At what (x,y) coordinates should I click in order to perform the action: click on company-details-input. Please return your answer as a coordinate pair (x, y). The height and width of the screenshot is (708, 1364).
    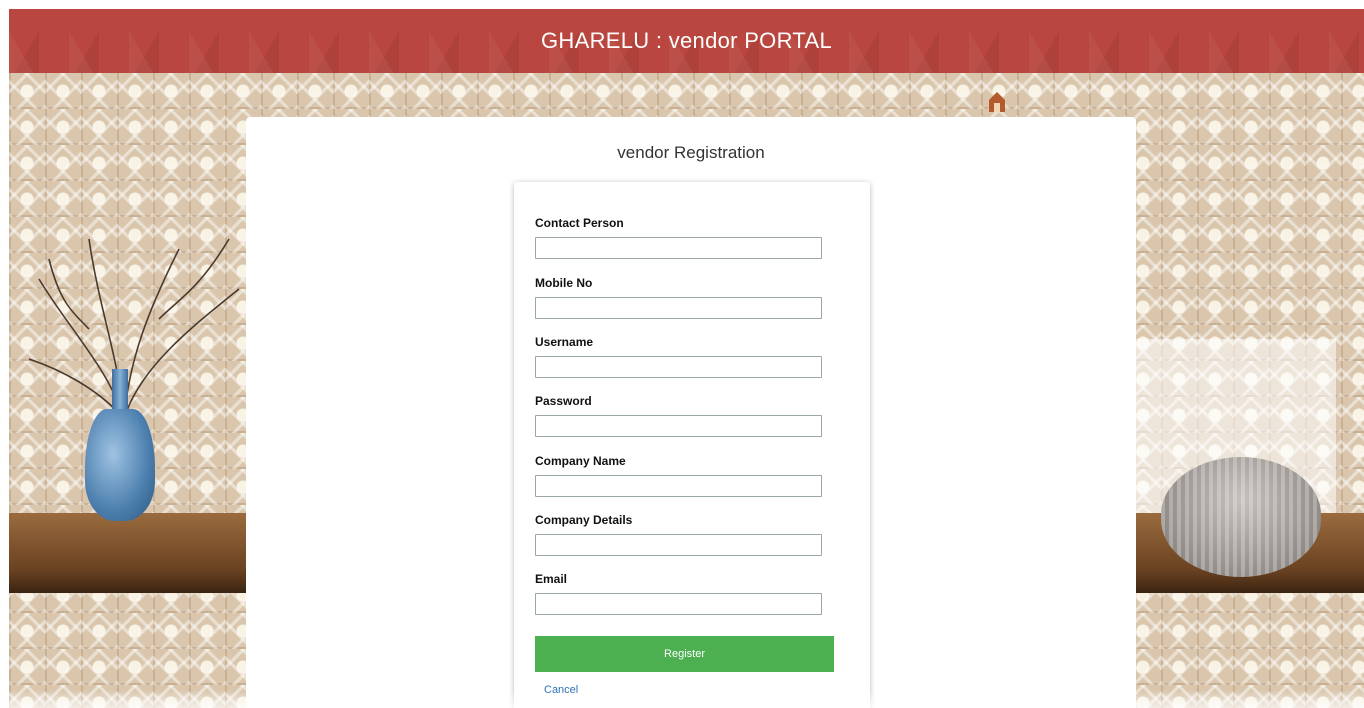
    Looking at the image, I should click on (678, 545).